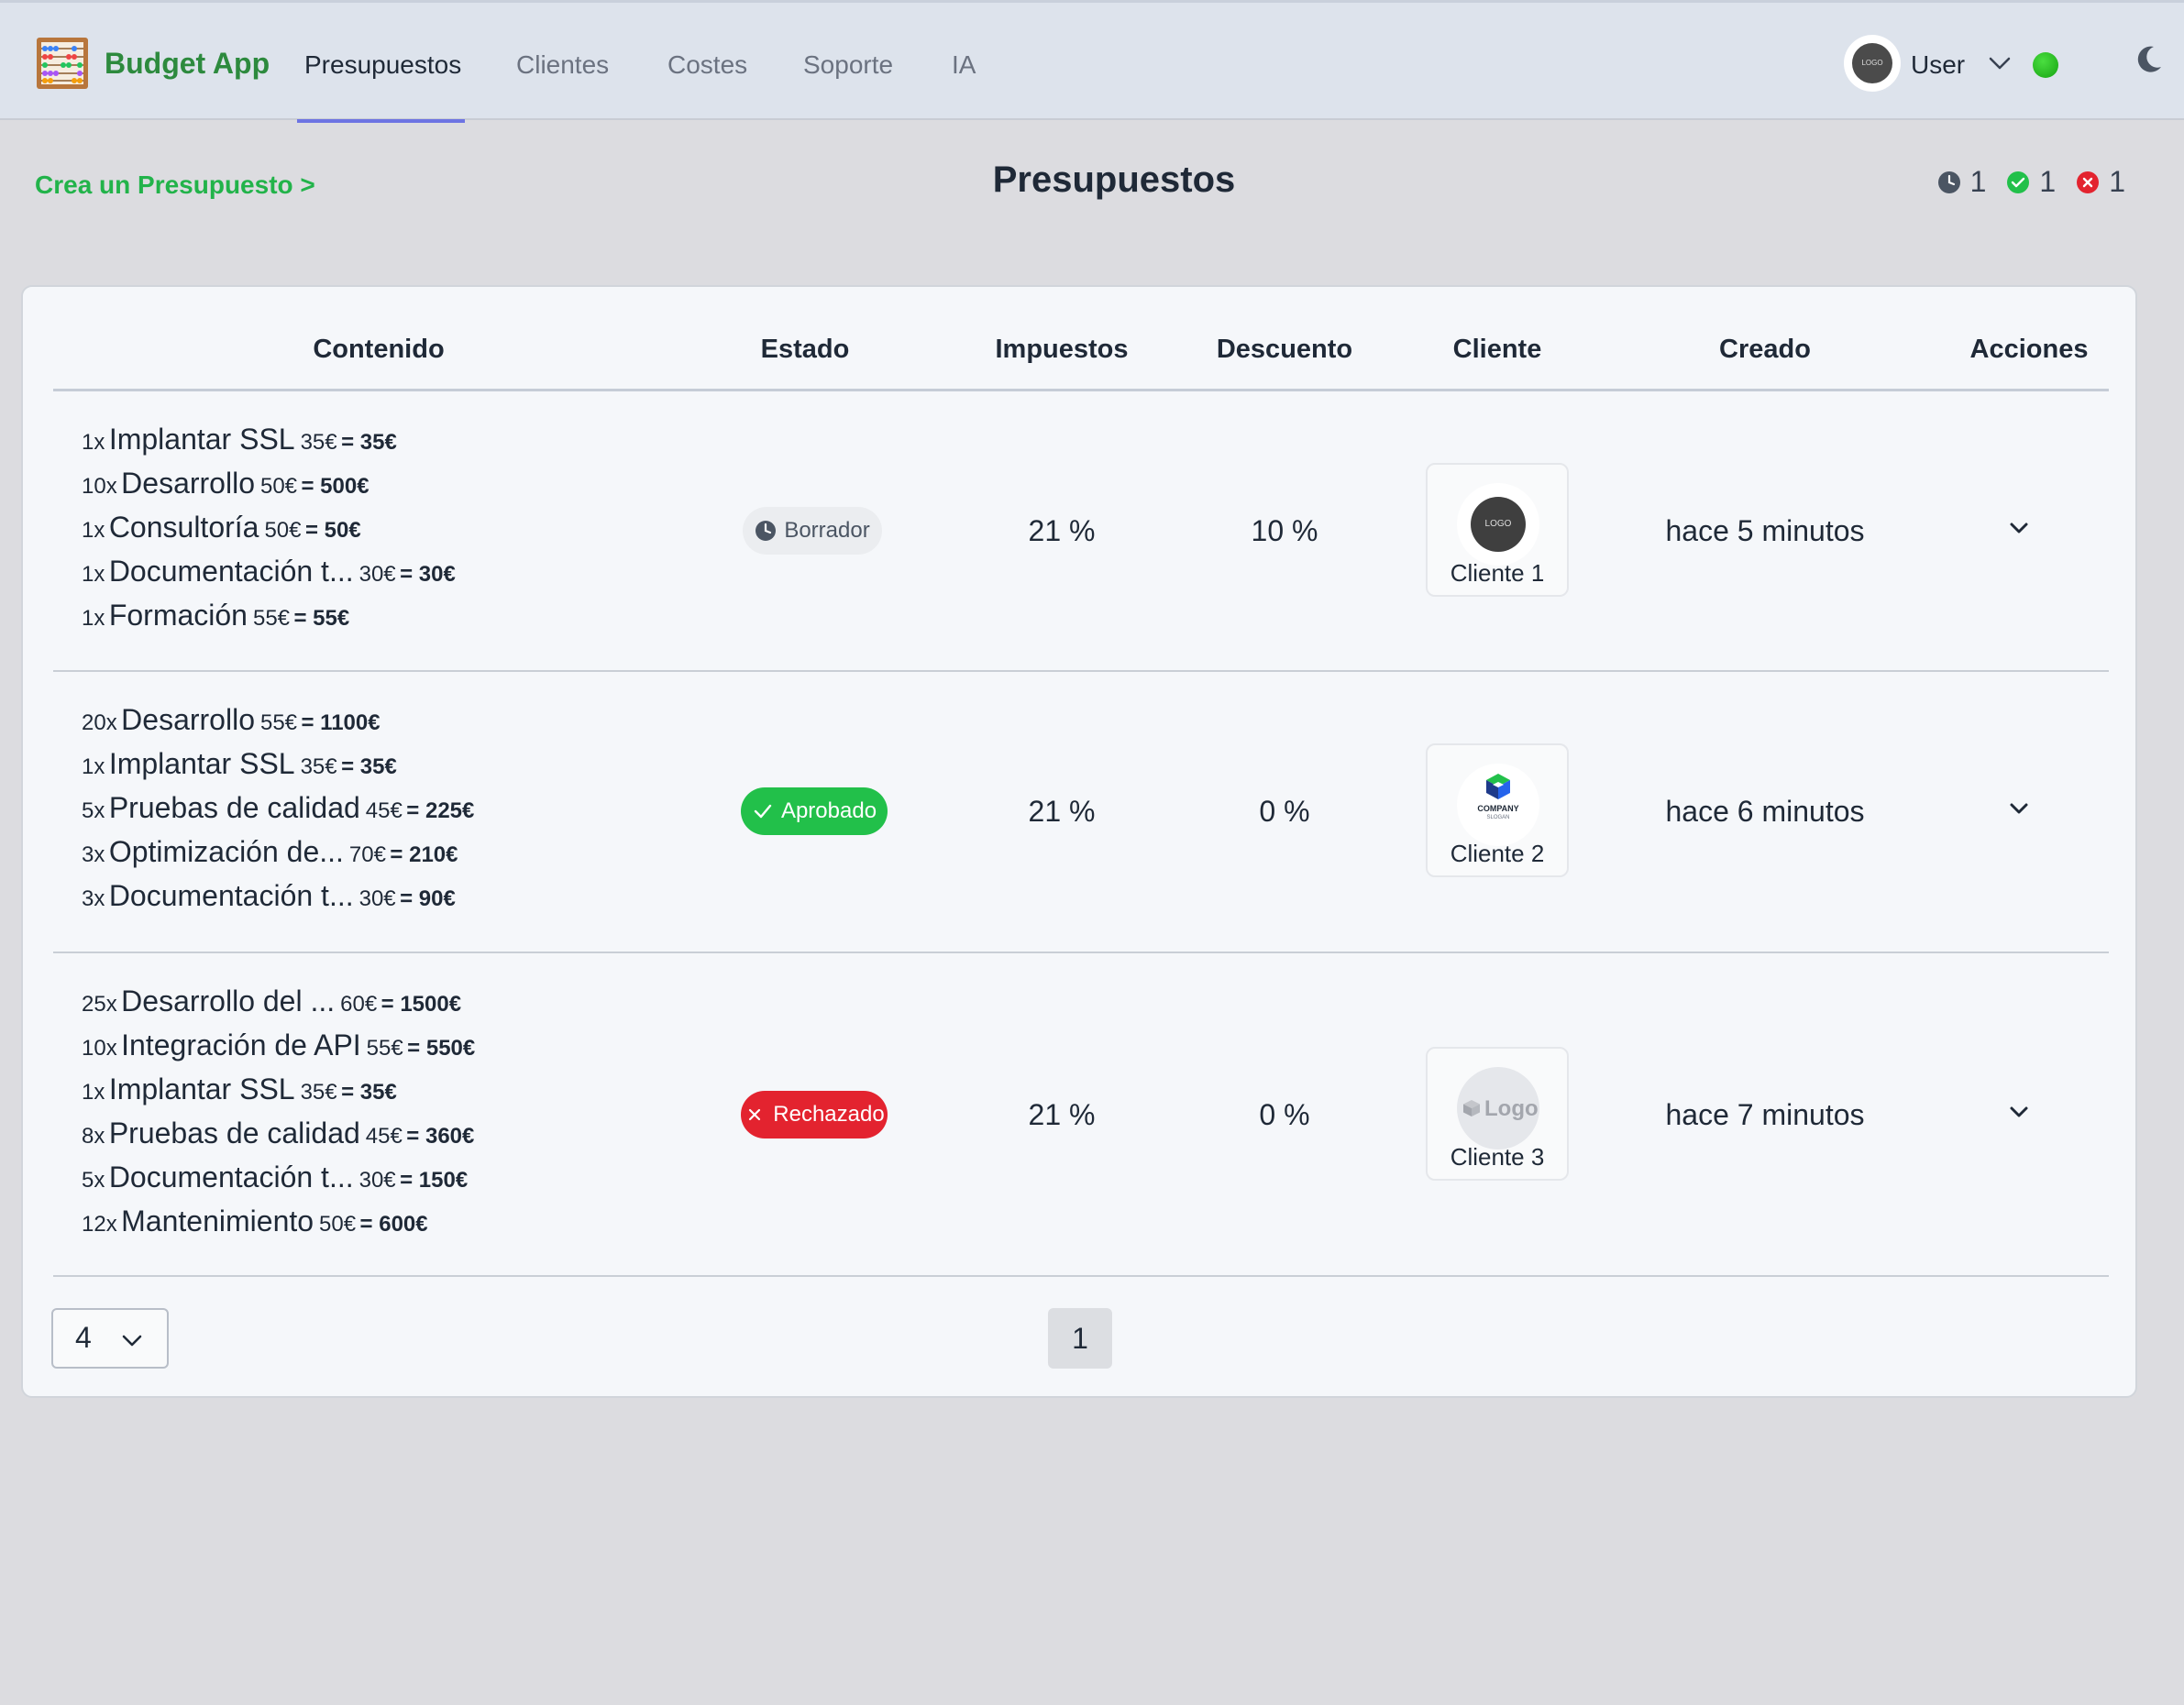 This screenshot has width=2184, height=1705. I want to click on draft-counter: 1, so click(1962, 182).